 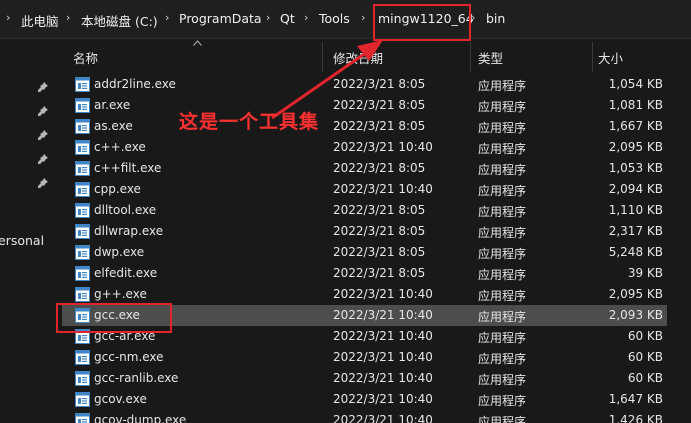 What do you see at coordinates (129, 357) in the screenshot?
I see `file-name: gcc-nm.exe` at bounding box center [129, 357].